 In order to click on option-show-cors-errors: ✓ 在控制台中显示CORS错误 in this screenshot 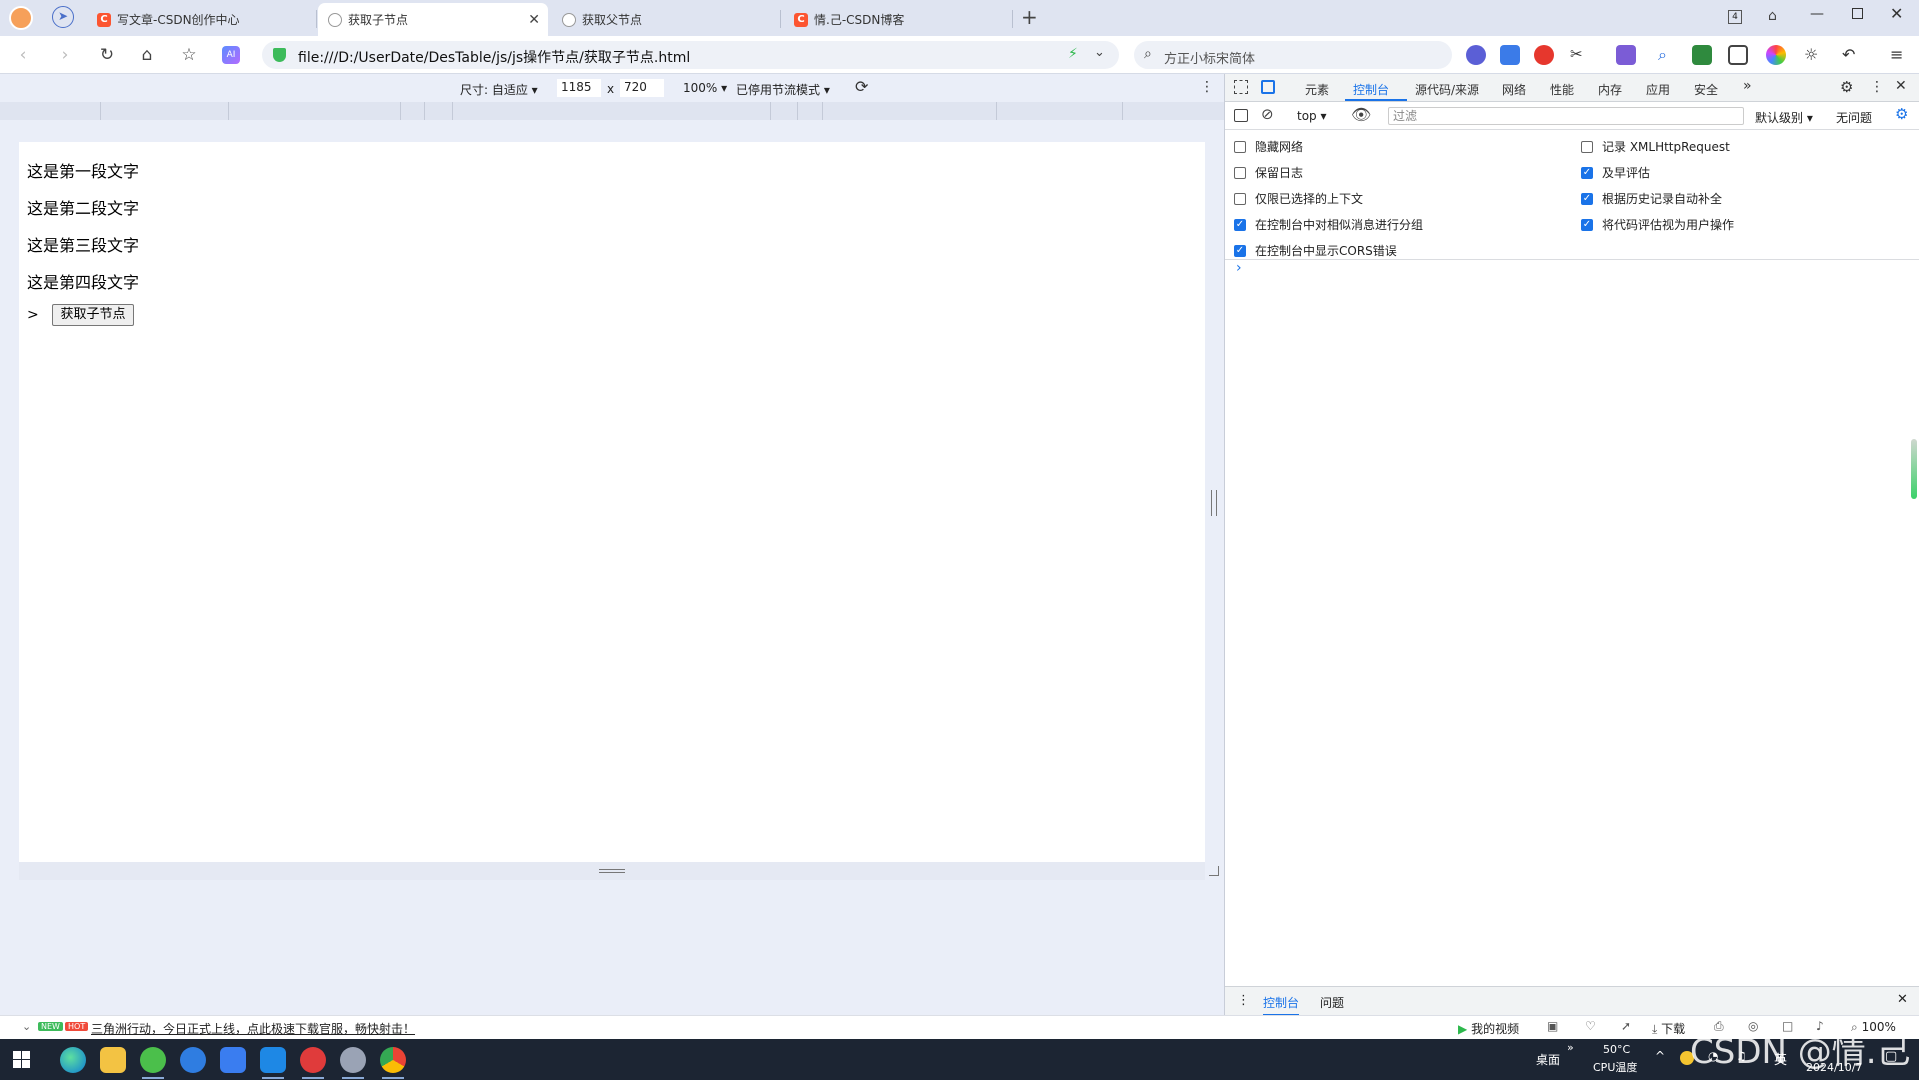, I will do `click(1315, 250)`.